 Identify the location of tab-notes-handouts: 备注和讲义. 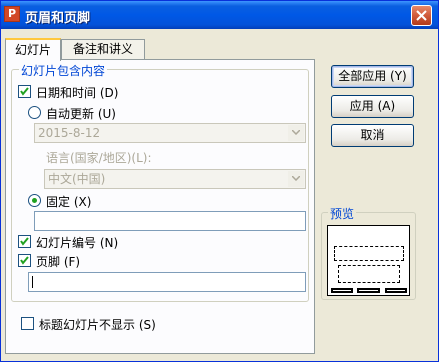
(103, 49).